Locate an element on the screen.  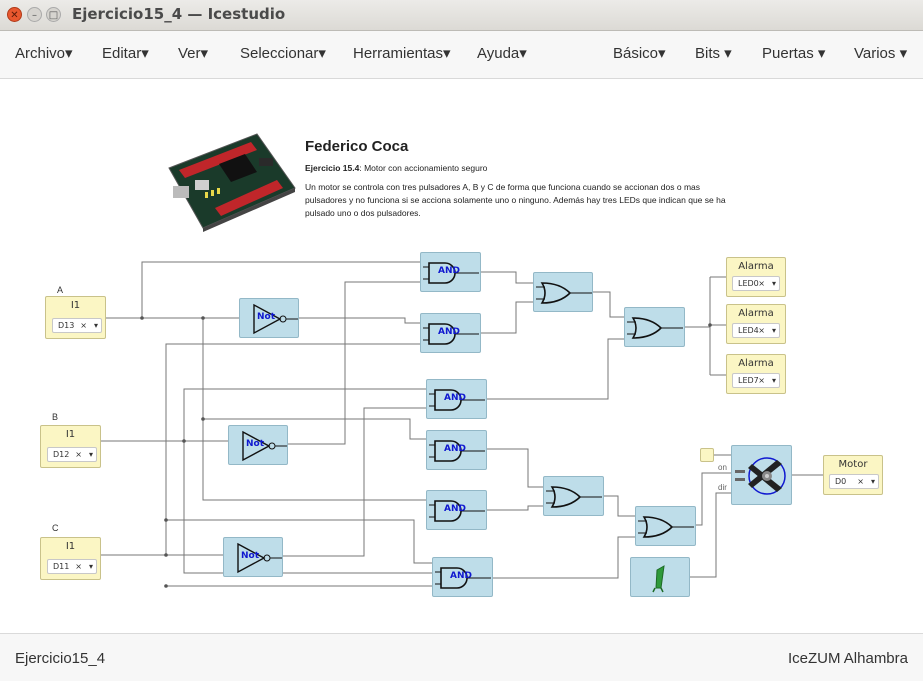
pin-select-led4: LED4 × ▾ is located at coordinates (756, 330).